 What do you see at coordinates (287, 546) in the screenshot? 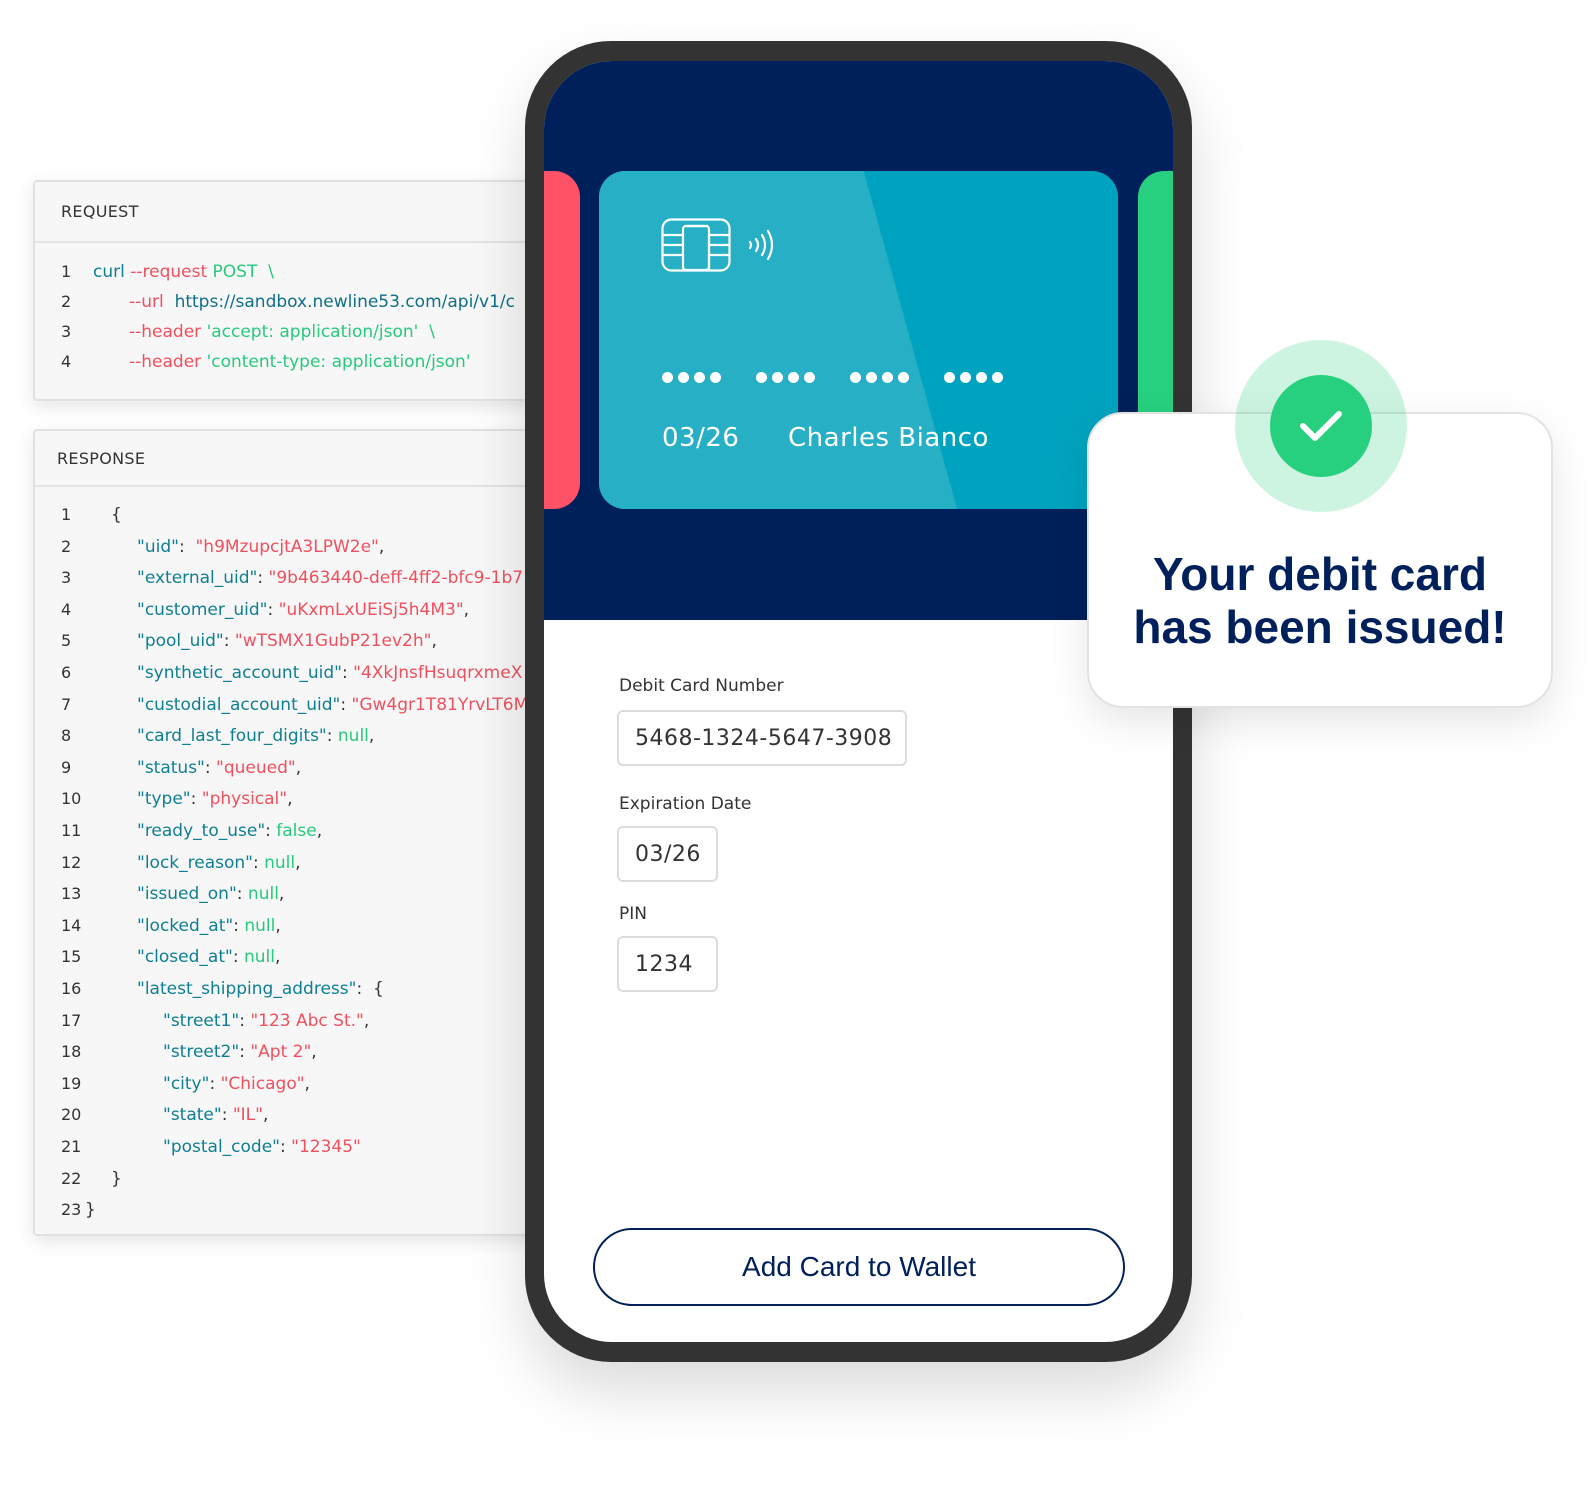
I see `code-token: "h9MzupcjtA3LPW2e"` at bounding box center [287, 546].